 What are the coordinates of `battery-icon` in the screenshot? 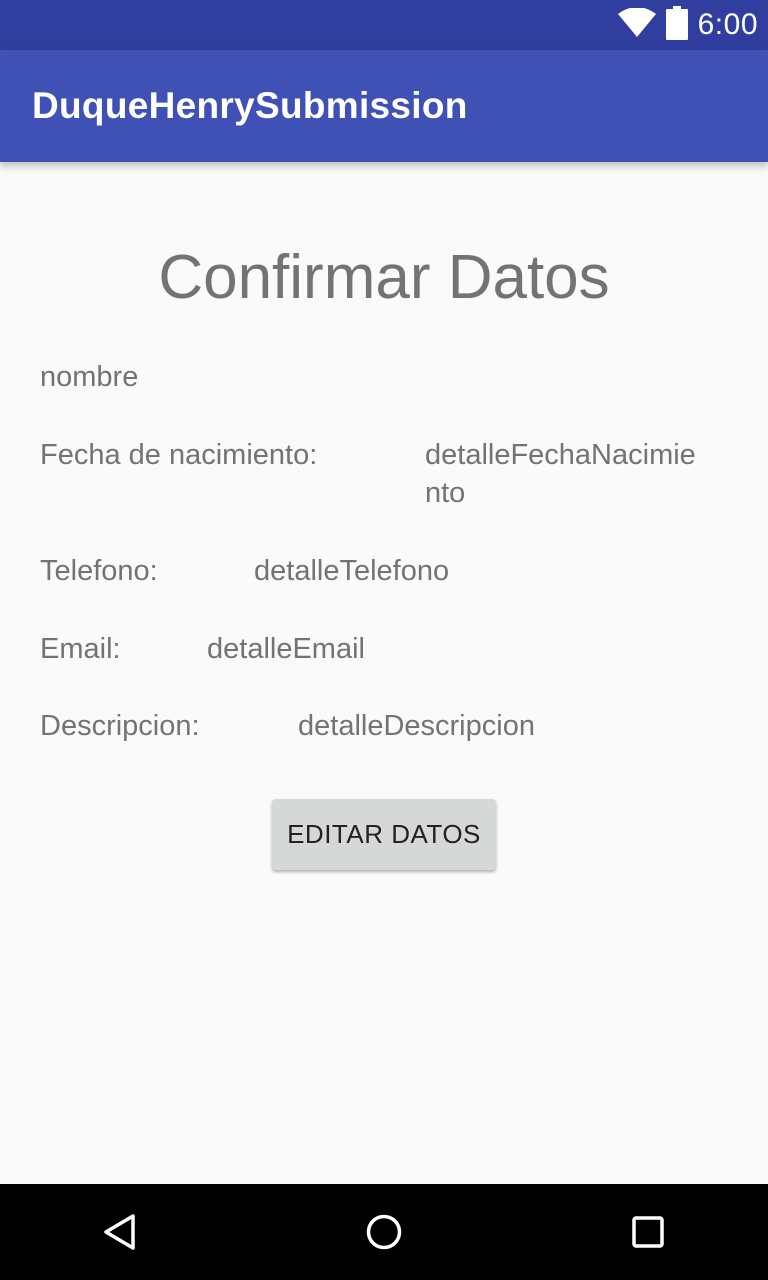 It's located at (676, 25).